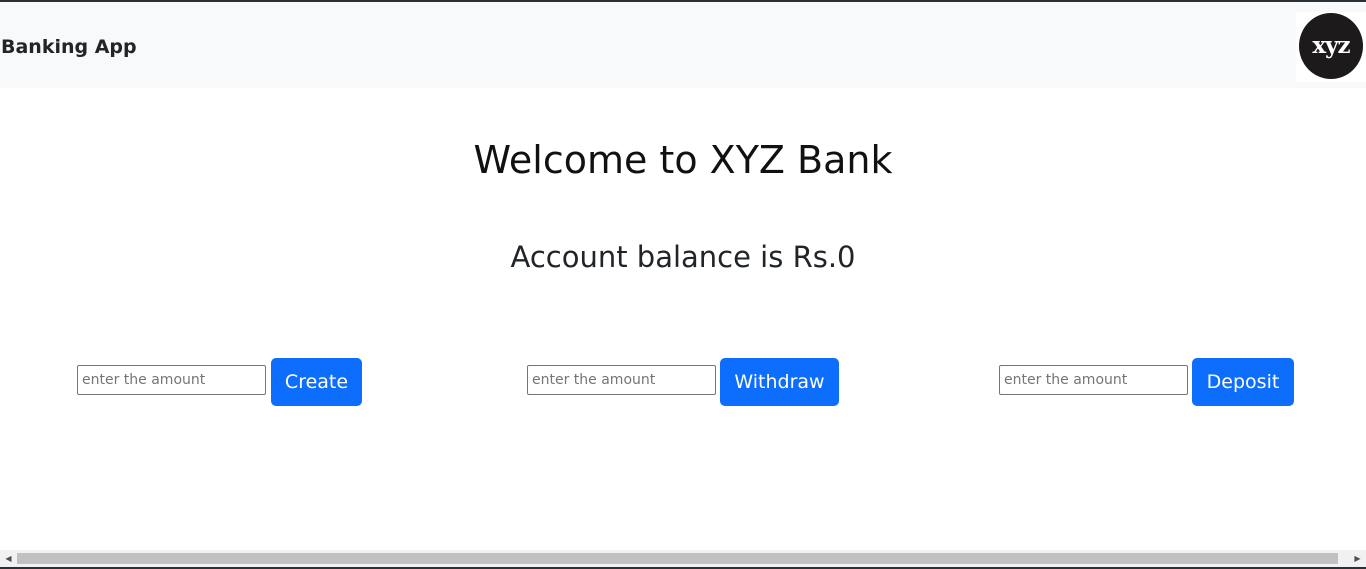 This screenshot has width=1366, height=569. What do you see at coordinates (8, 558) in the screenshot?
I see `arrow-left-icon: ◀` at bounding box center [8, 558].